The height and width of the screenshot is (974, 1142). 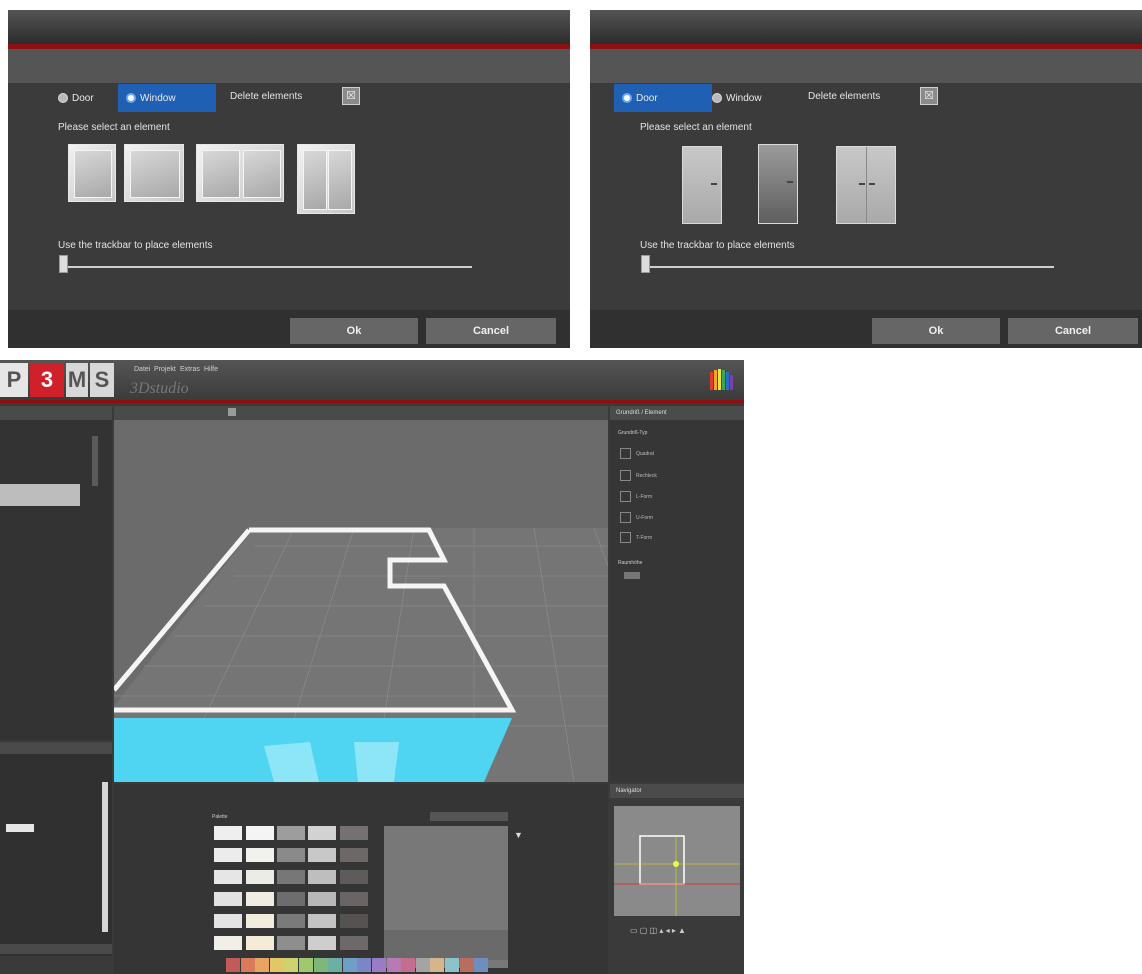 I want to click on window-element-wide, so click(x=154, y=173).